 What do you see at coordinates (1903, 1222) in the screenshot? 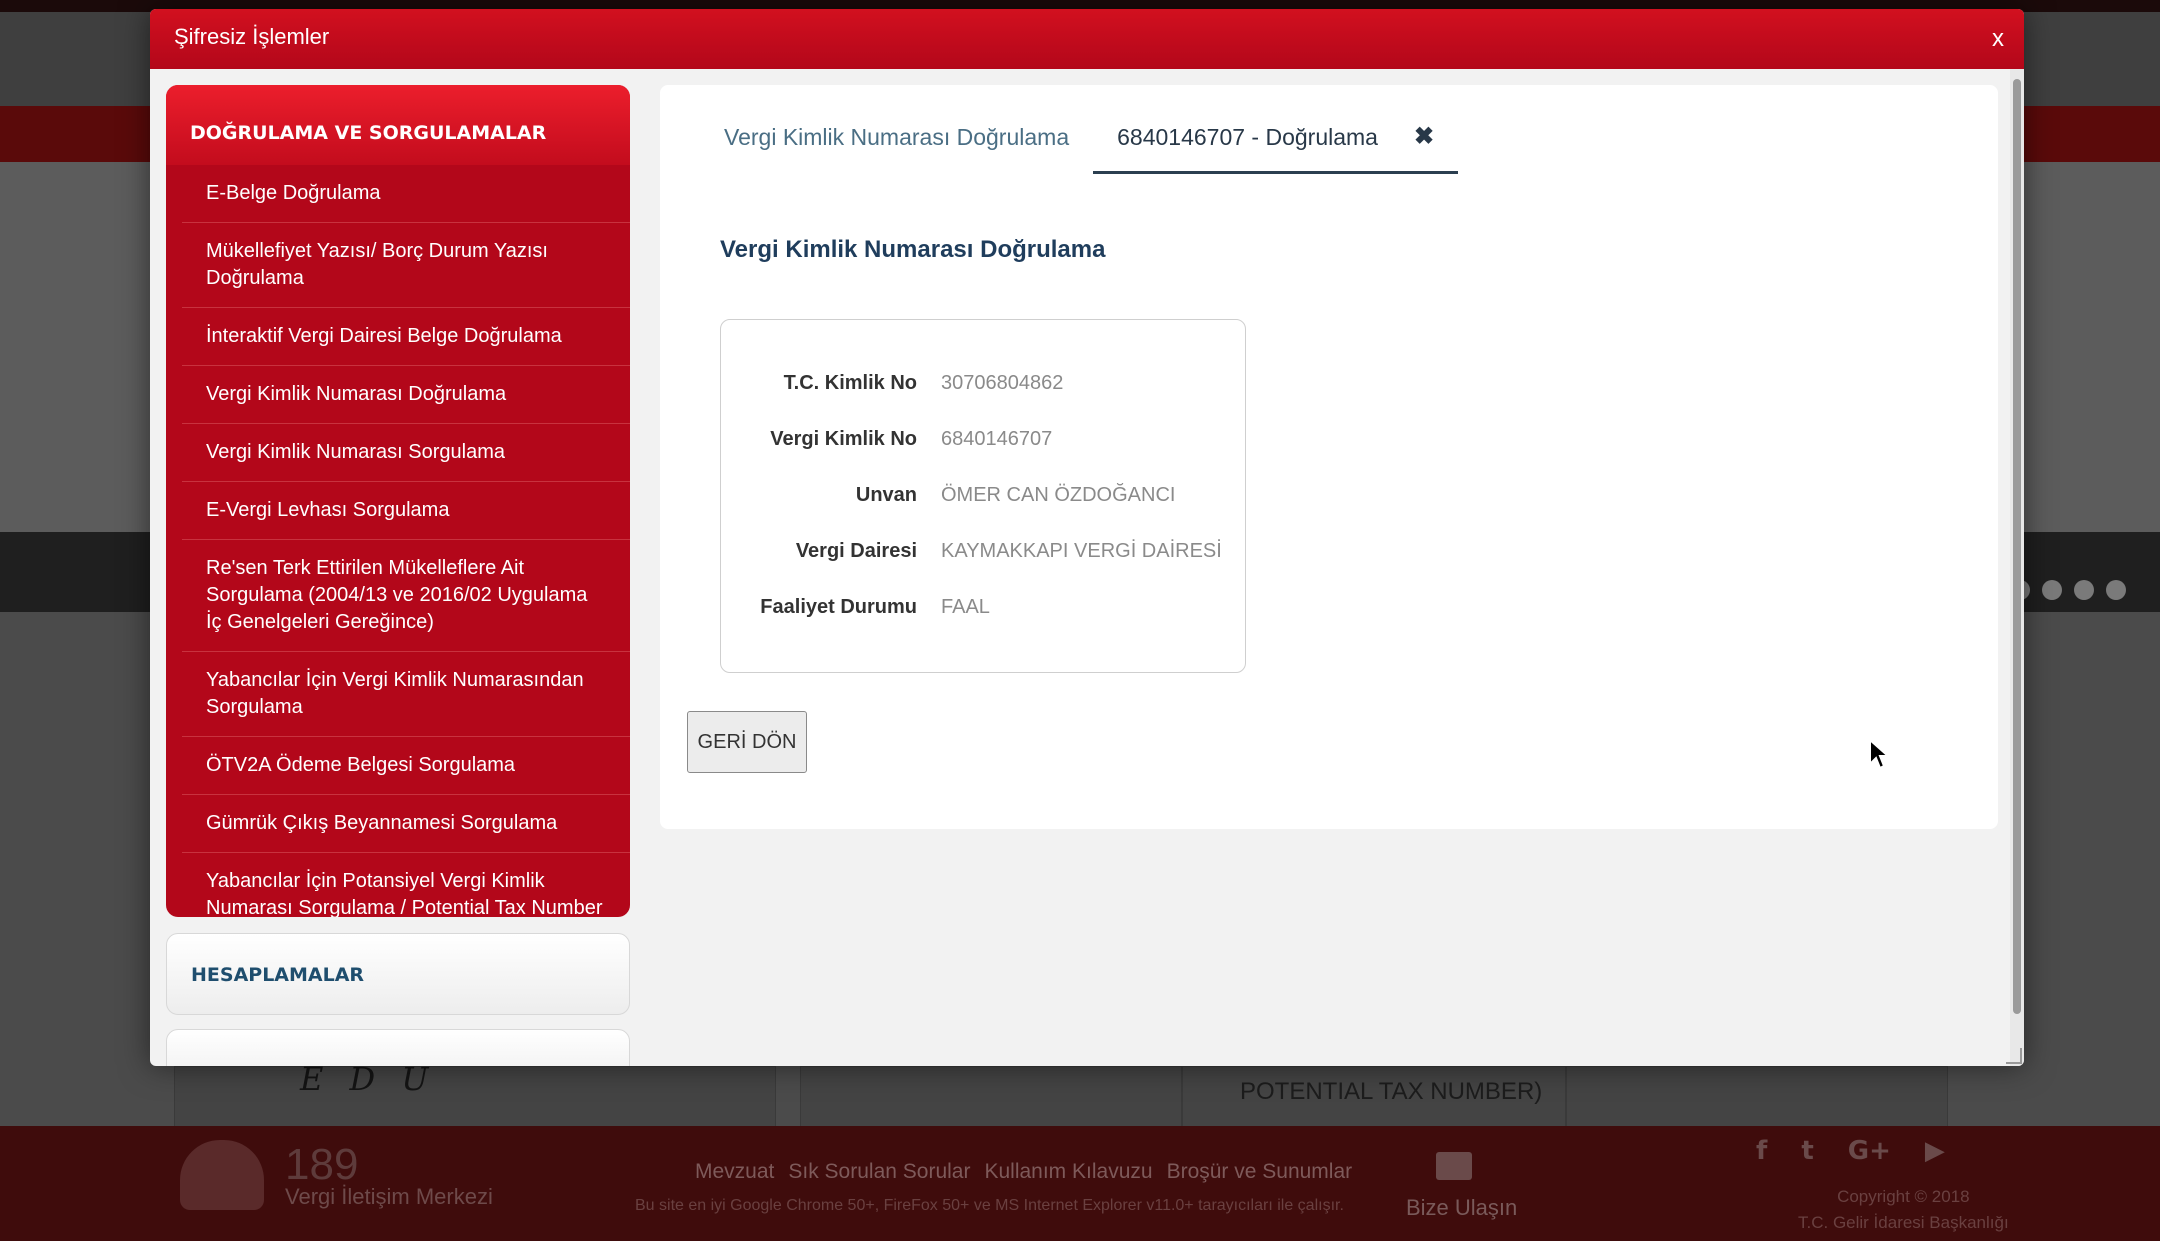
I see `copyright-line: T.C. Gelir İdaresi Başkanlığı` at bounding box center [1903, 1222].